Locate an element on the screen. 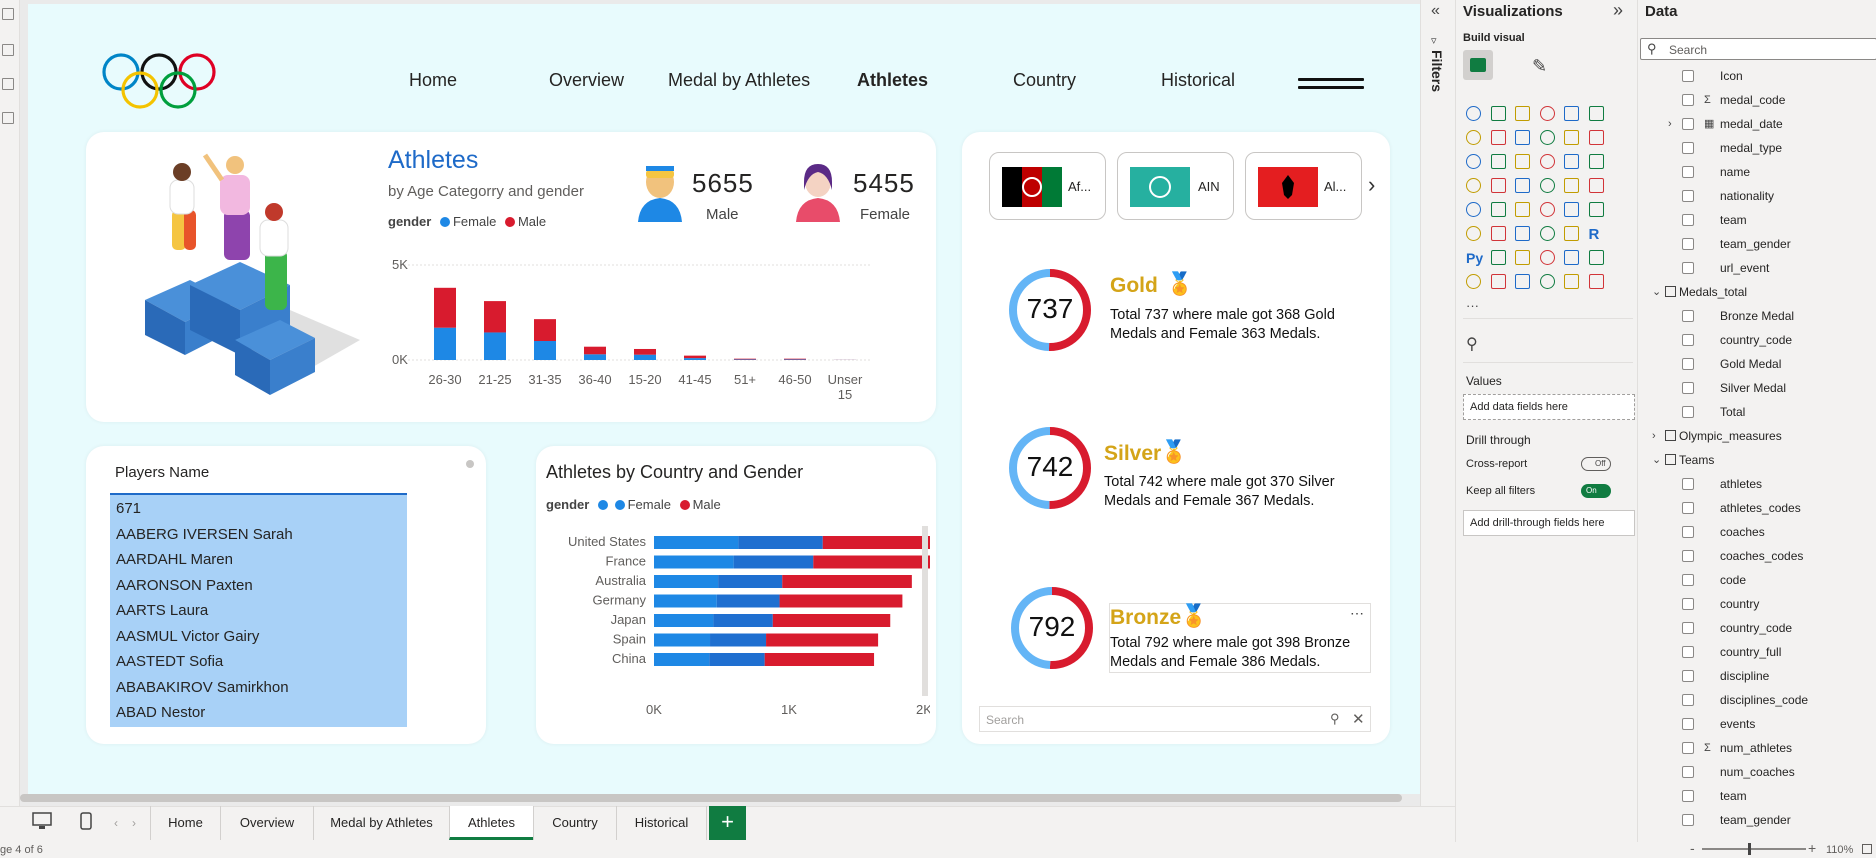  analytics-icon: ⚲ is located at coordinates (1472, 344).